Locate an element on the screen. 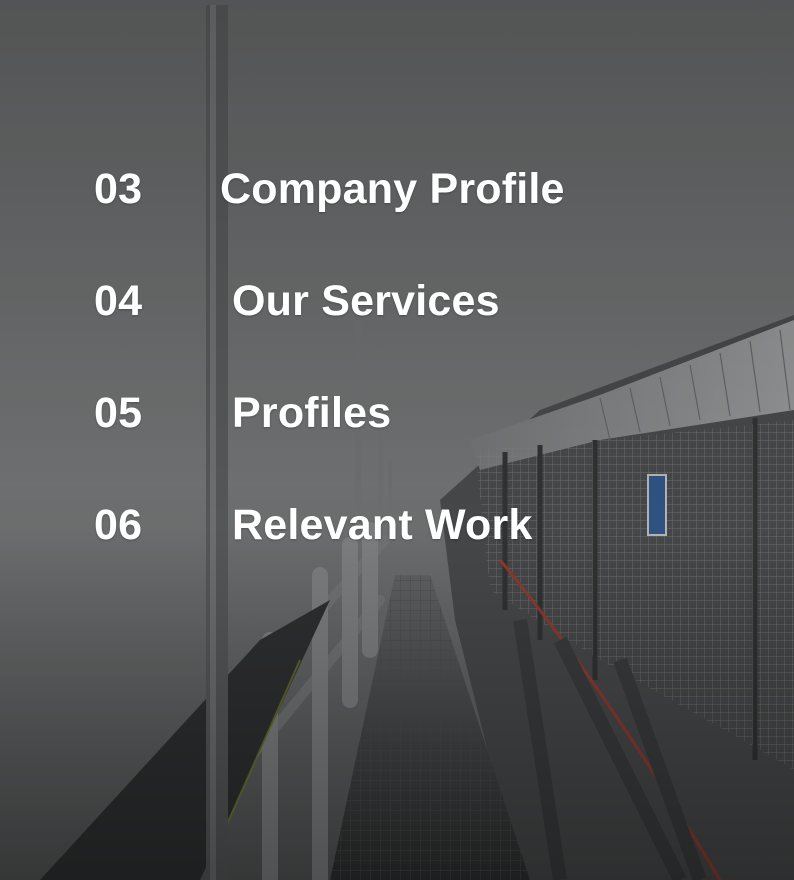 This screenshot has width=794, height=880. toc-title: Our Services is located at coordinates (366, 300).